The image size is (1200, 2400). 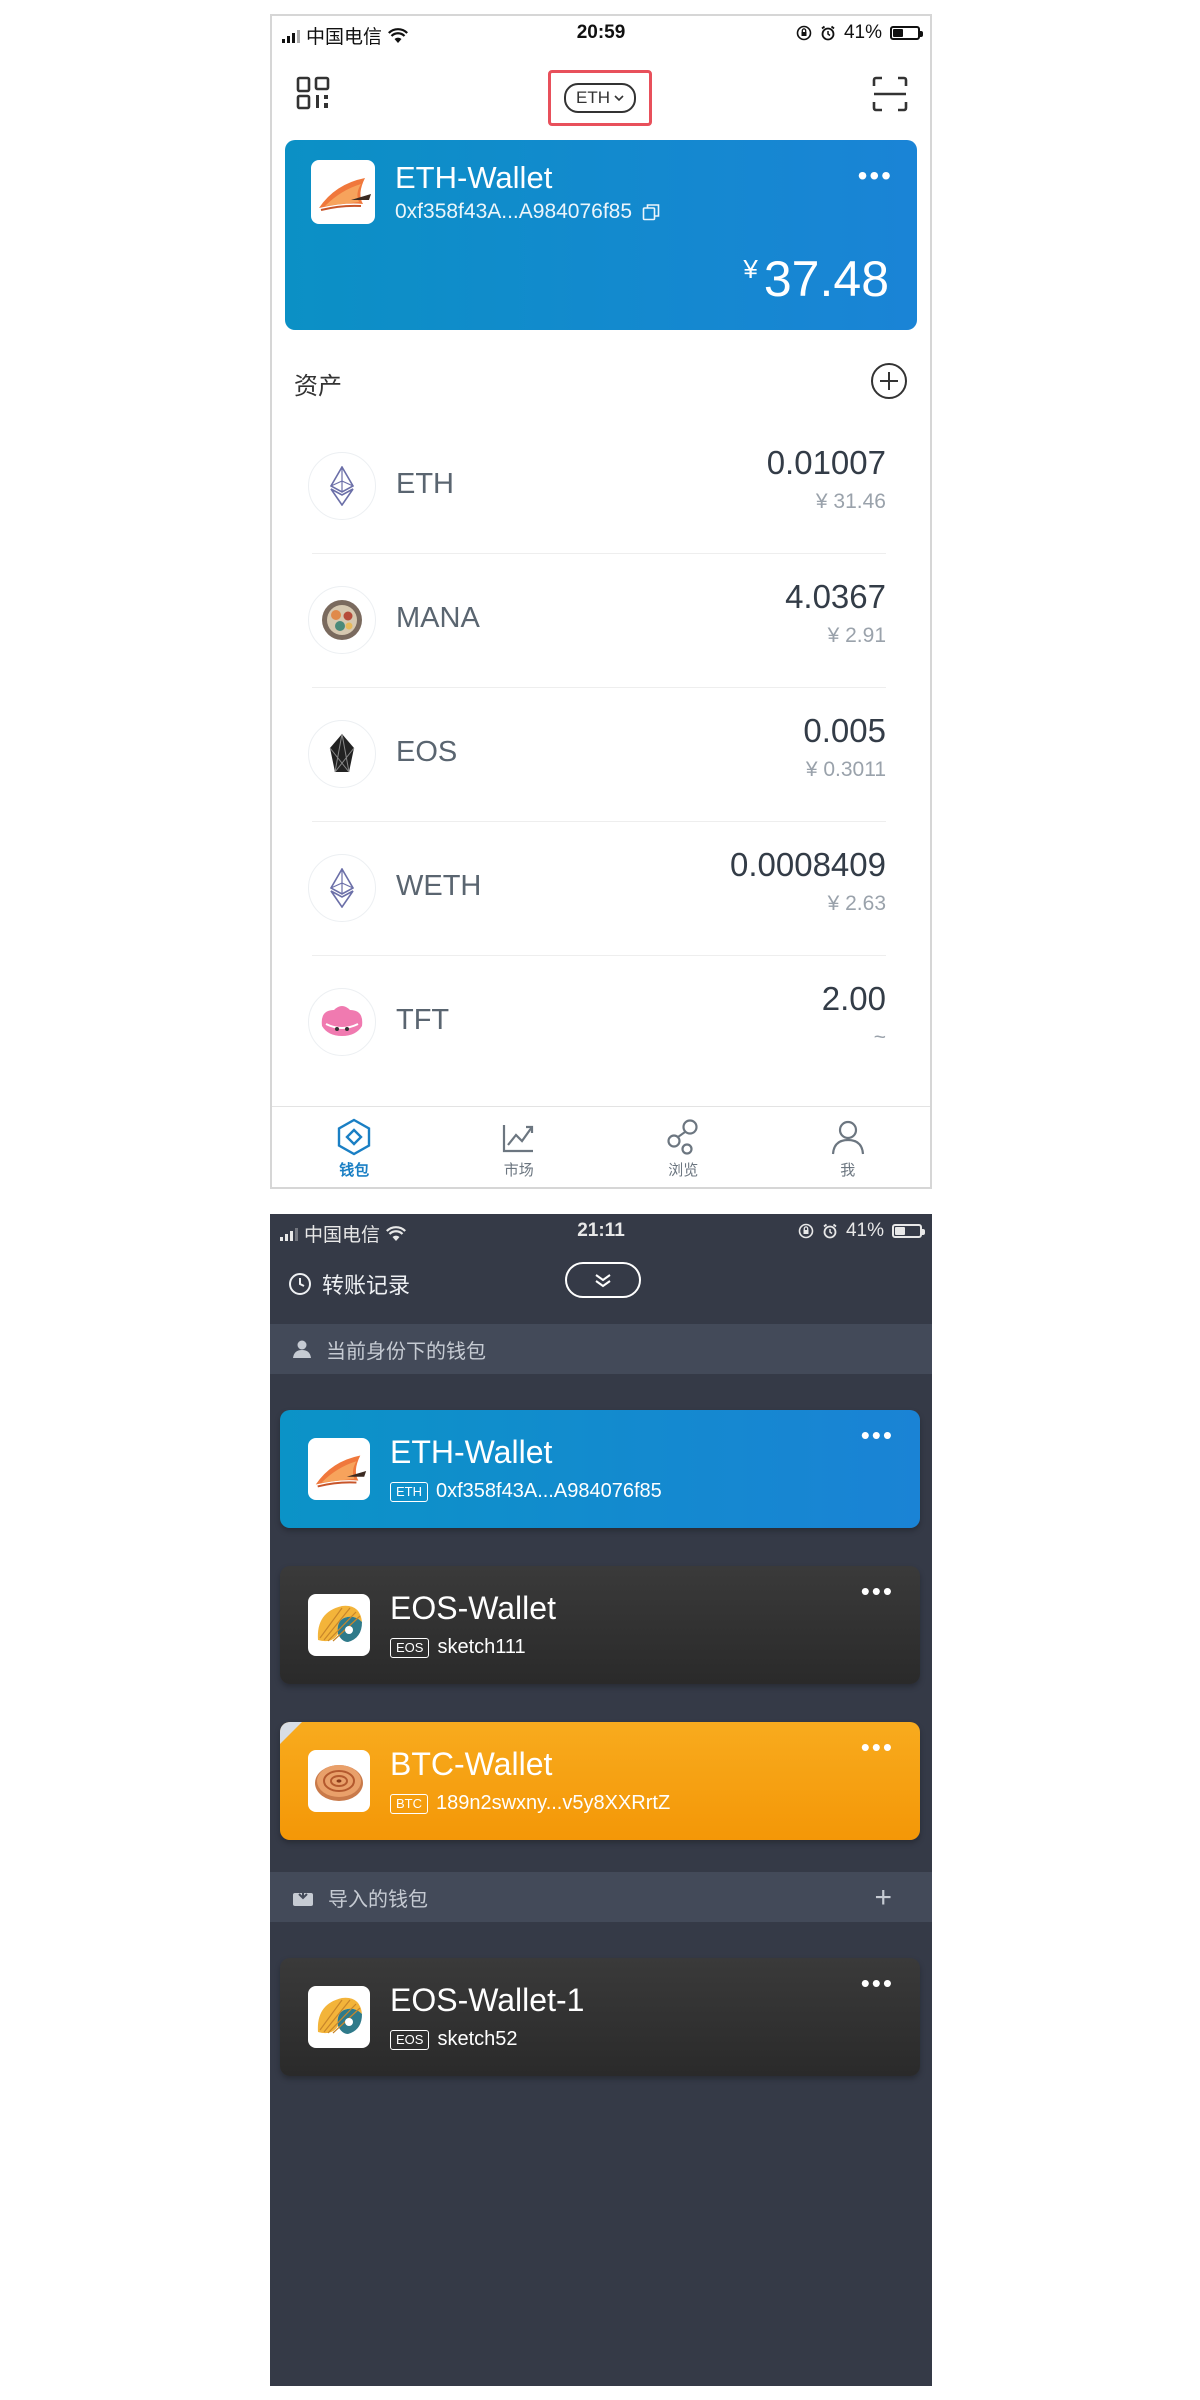 What do you see at coordinates (406, 1351) in the screenshot?
I see `section-title: 当前身份下的钱包` at bounding box center [406, 1351].